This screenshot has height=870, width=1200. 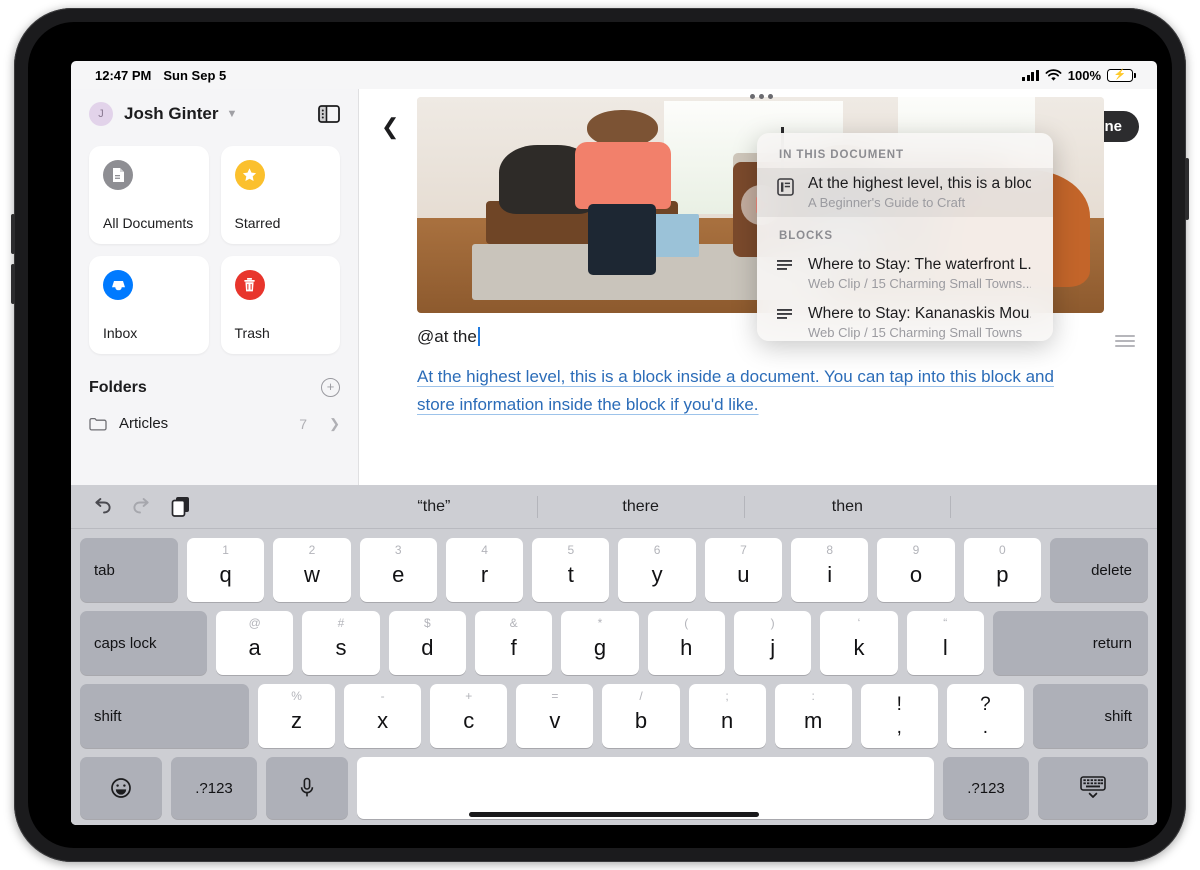 What do you see at coordinates (1002, 570) in the screenshot?
I see `key-p: 0p` at bounding box center [1002, 570].